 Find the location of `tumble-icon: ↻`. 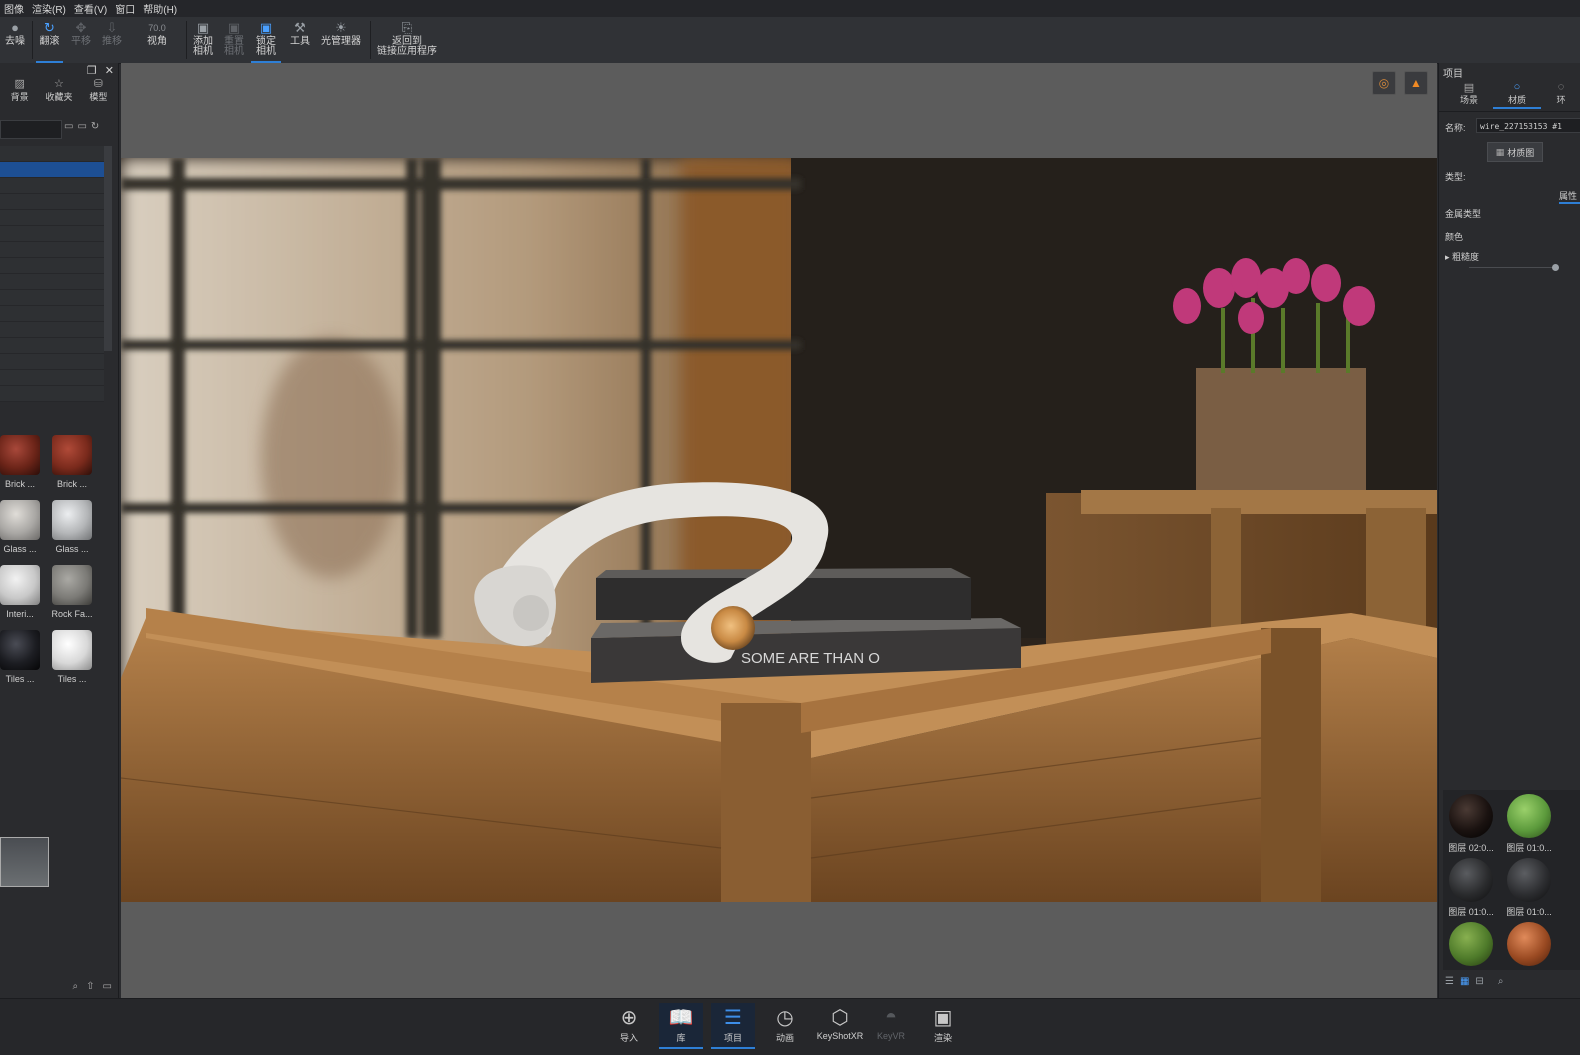

tumble-icon: ↻ is located at coordinates (49, 27).